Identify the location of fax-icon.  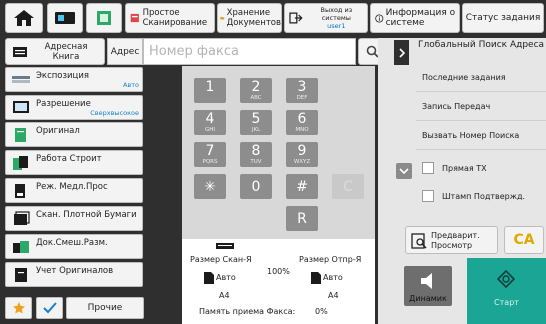
(65, 18).